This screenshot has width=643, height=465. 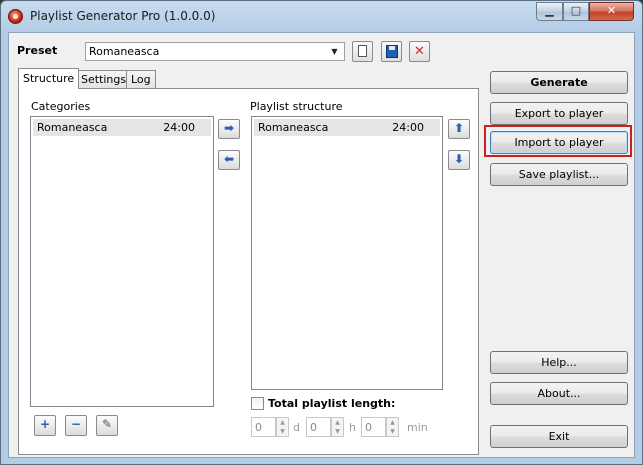 I want to click on days-input: 0, so click(x=263, y=427).